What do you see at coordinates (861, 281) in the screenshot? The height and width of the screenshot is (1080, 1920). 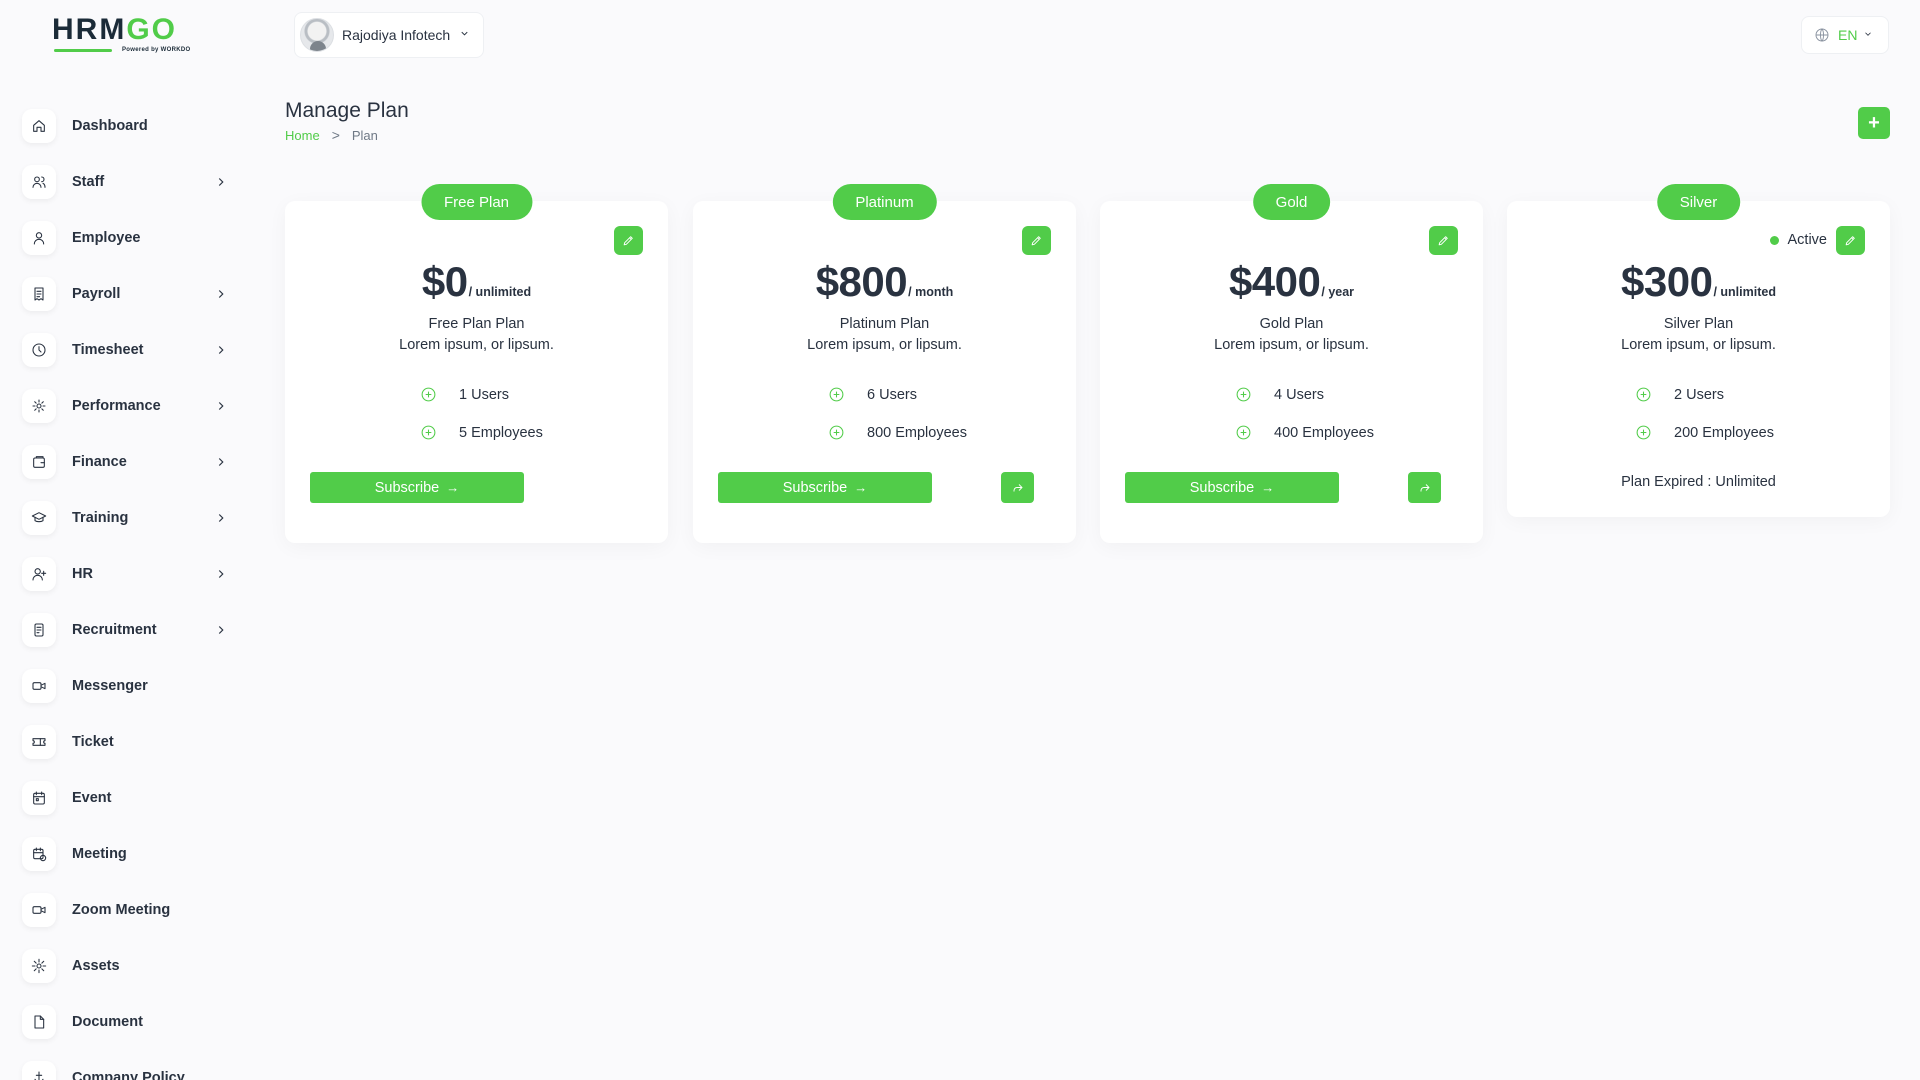 I see `plan-price: $800` at bounding box center [861, 281].